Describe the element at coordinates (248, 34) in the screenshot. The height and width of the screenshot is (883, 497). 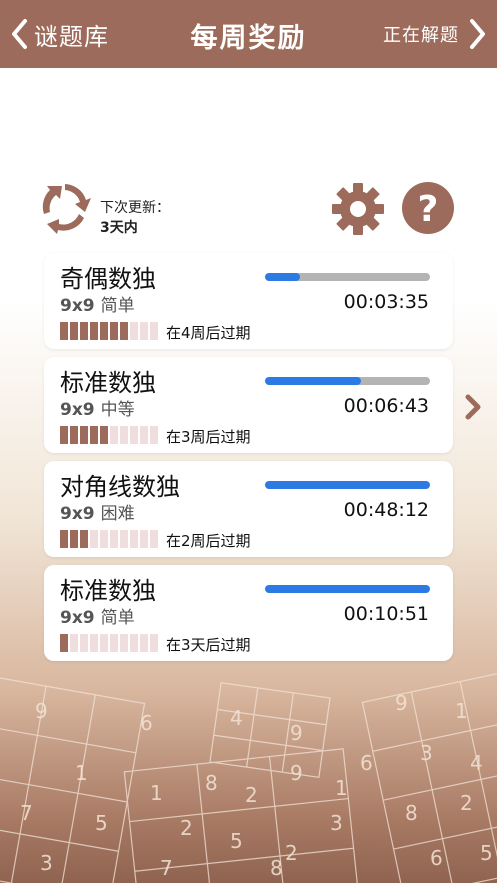
I see `nav-bar: 谜题库 每周奖励 正在解题` at that location.